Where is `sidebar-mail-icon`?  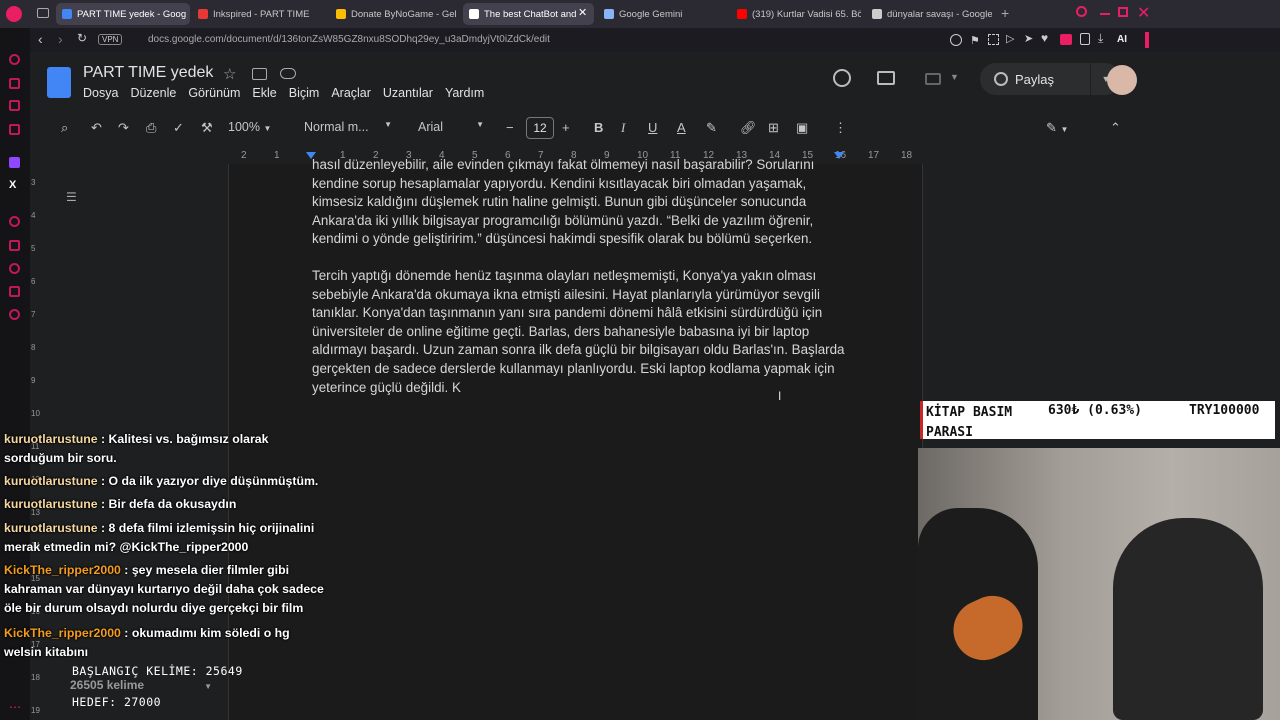 sidebar-mail-icon is located at coordinates (14, 129).